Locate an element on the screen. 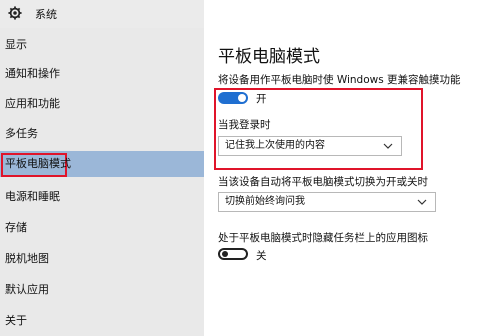 The width and height of the screenshot is (500, 336). chevron-down-icon is located at coordinates (422, 202).